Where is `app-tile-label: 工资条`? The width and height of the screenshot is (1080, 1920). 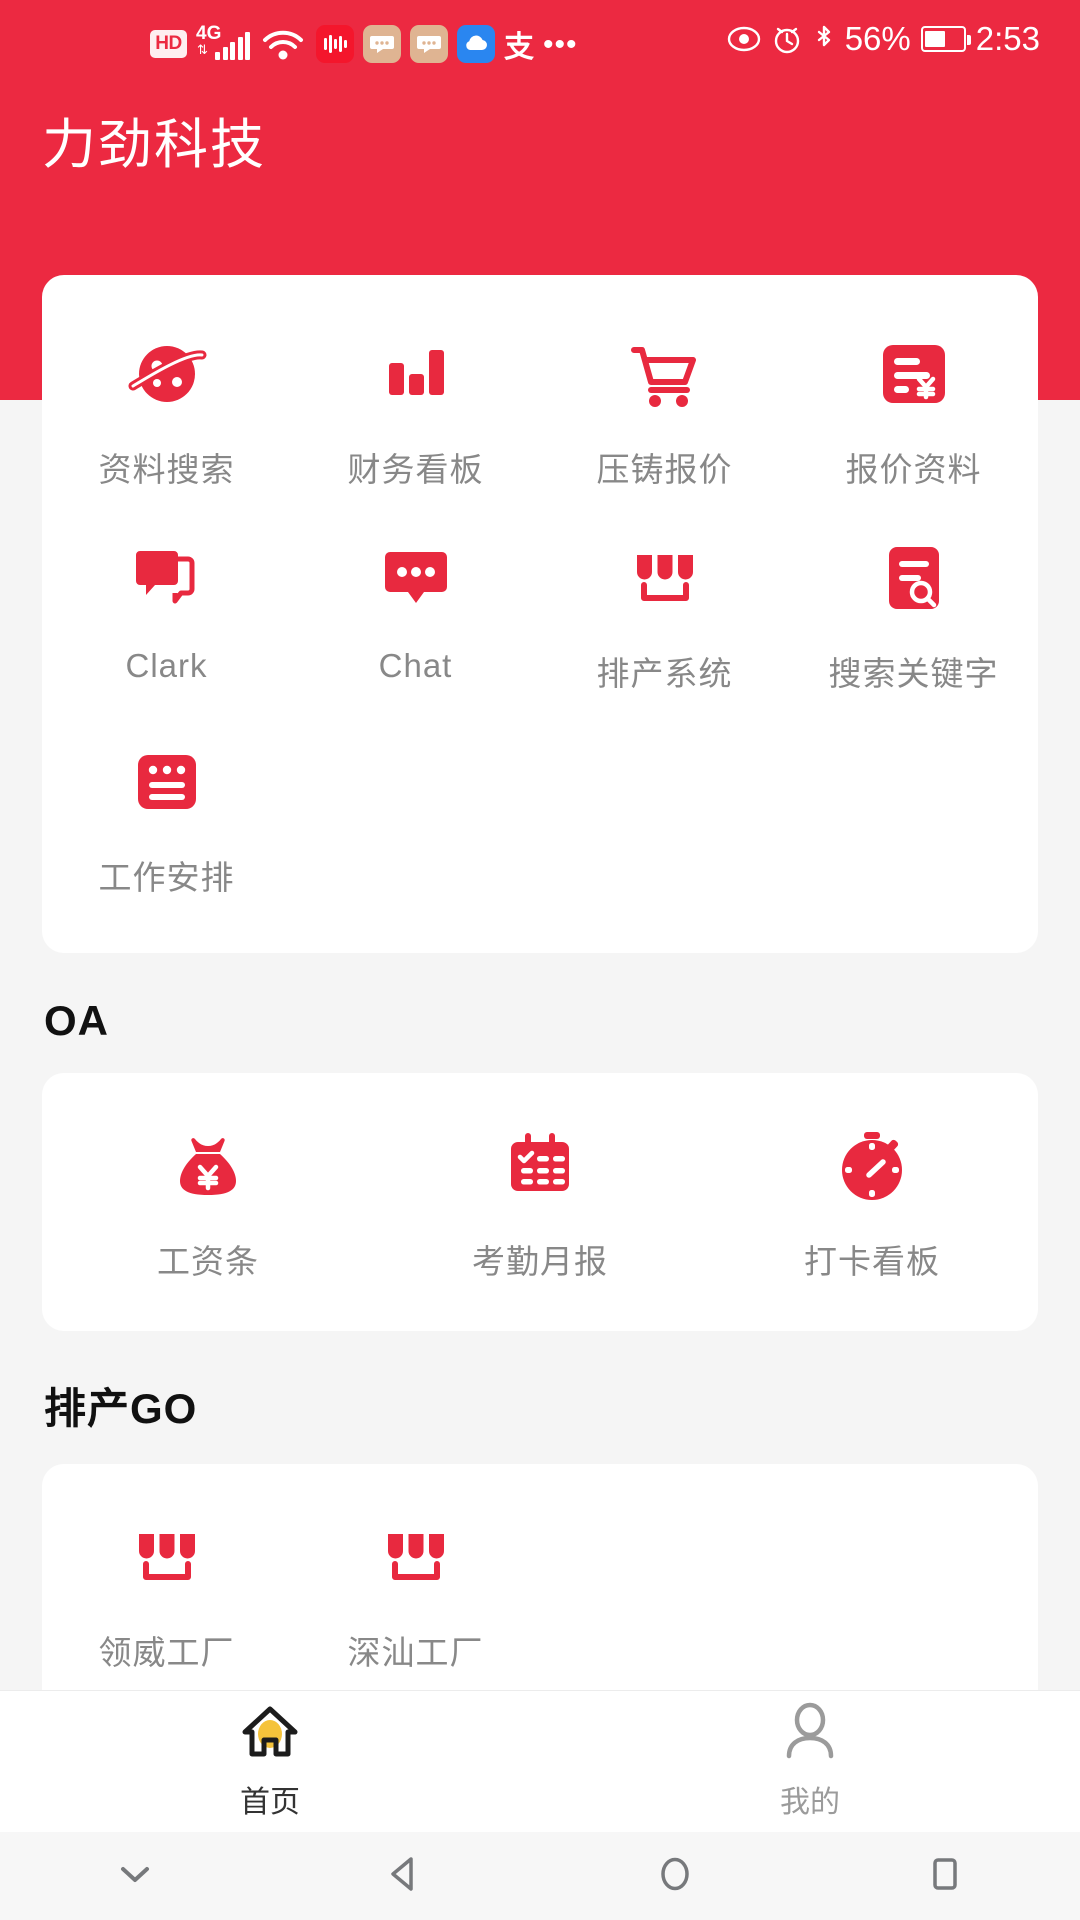 app-tile-label: 工资条 is located at coordinates (207, 1261).